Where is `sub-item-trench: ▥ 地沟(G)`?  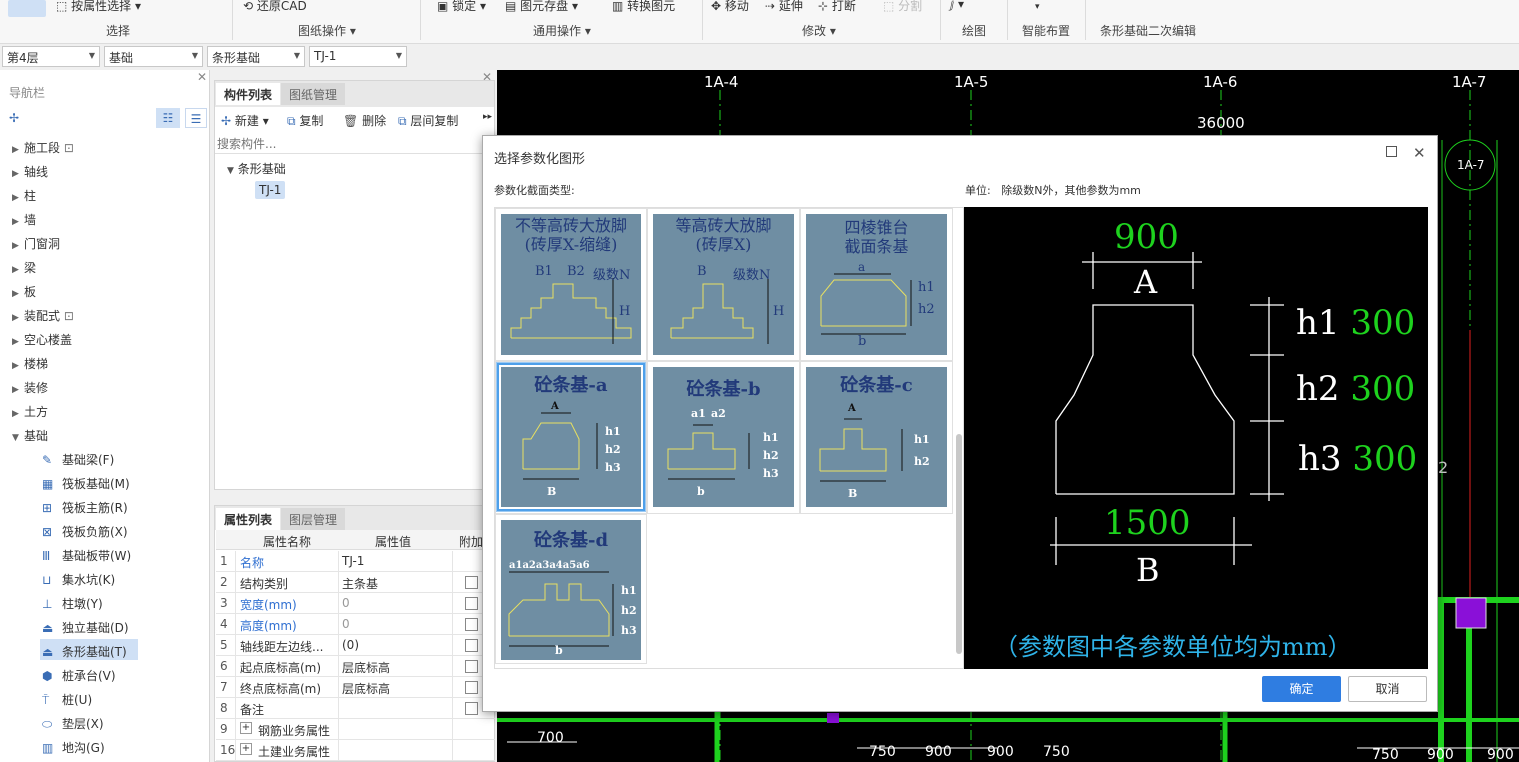
sub-item-trench: ▥ 地沟(G) is located at coordinates (73, 747).